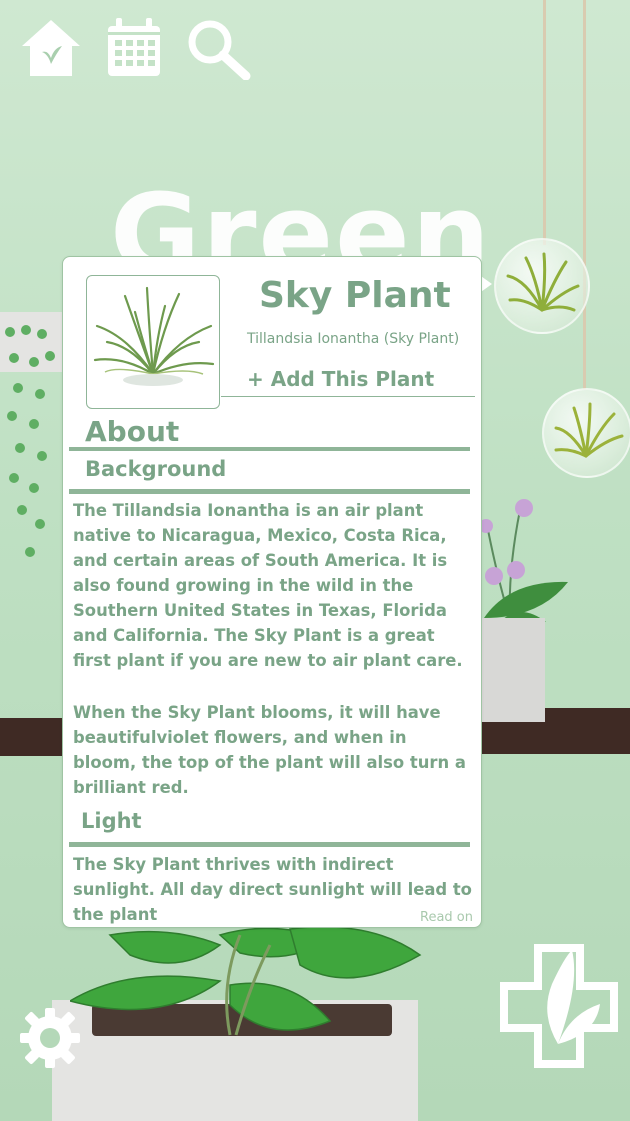  Describe the element at coordinates (446, 917) in the screenshot. I see `read-on-link: Read on` at that location.